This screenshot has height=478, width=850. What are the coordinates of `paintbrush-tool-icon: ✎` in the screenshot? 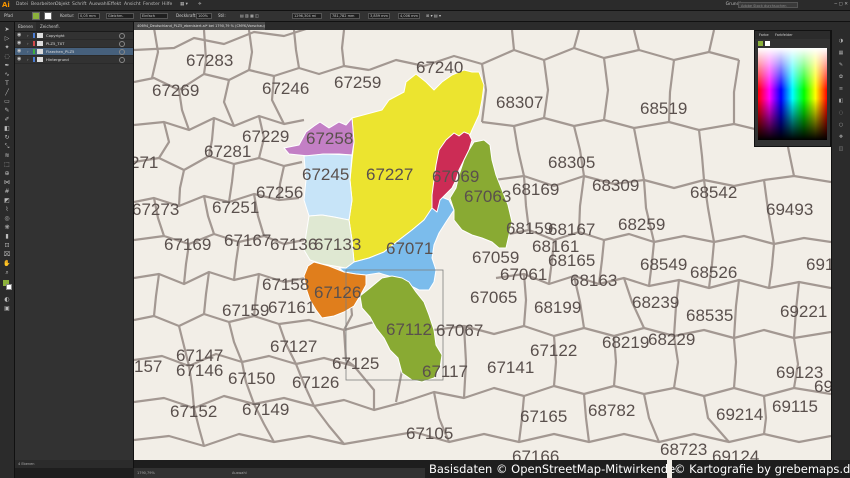 It's located at (7, 110).